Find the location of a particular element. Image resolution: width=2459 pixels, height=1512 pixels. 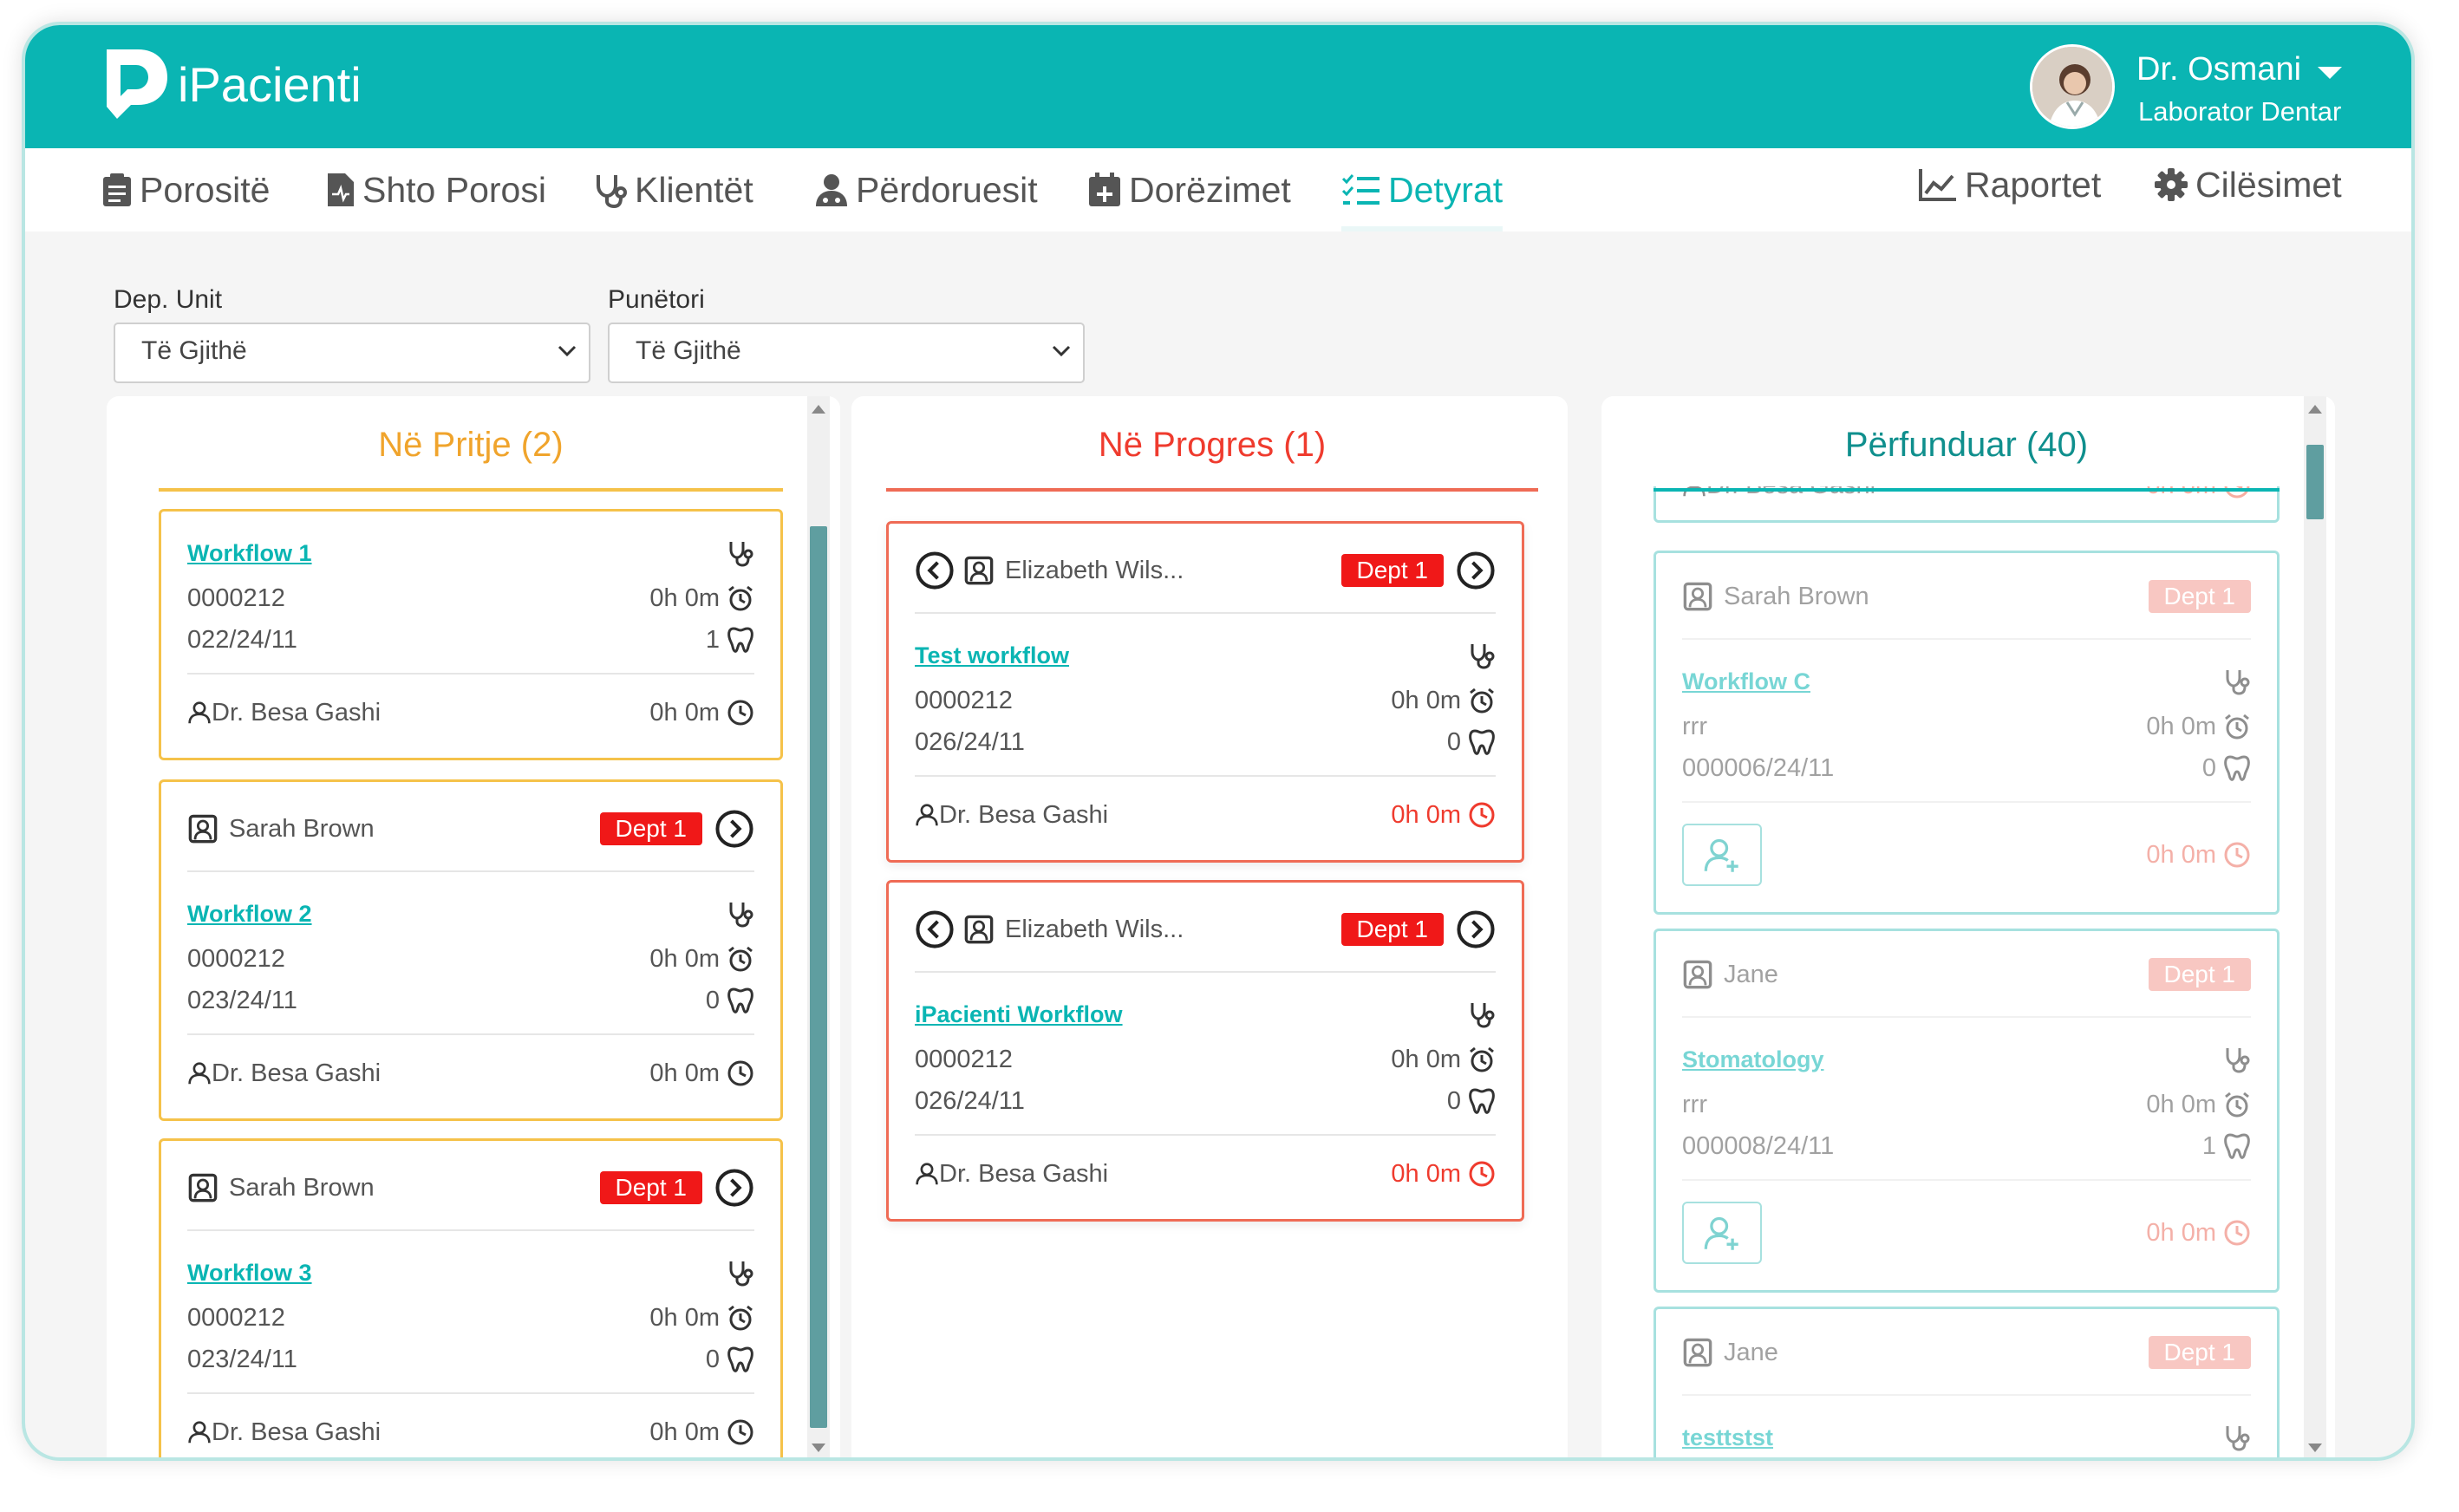

code-row: rrr 0h 0m is located at coordinates (1966, 1105).